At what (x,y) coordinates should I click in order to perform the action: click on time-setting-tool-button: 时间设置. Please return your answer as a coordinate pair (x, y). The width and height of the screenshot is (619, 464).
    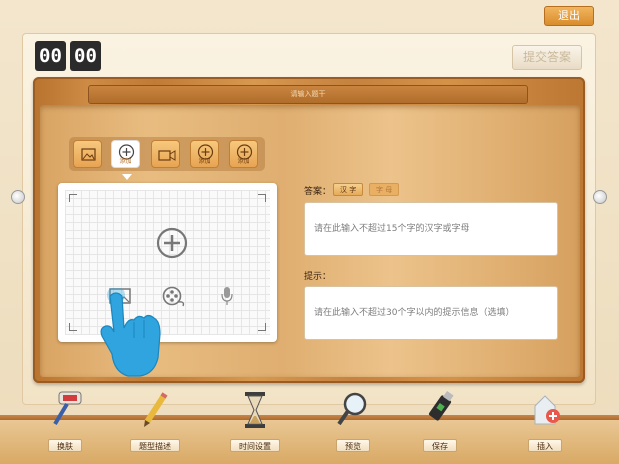
    Looking at the image, I should click on (255, 421).